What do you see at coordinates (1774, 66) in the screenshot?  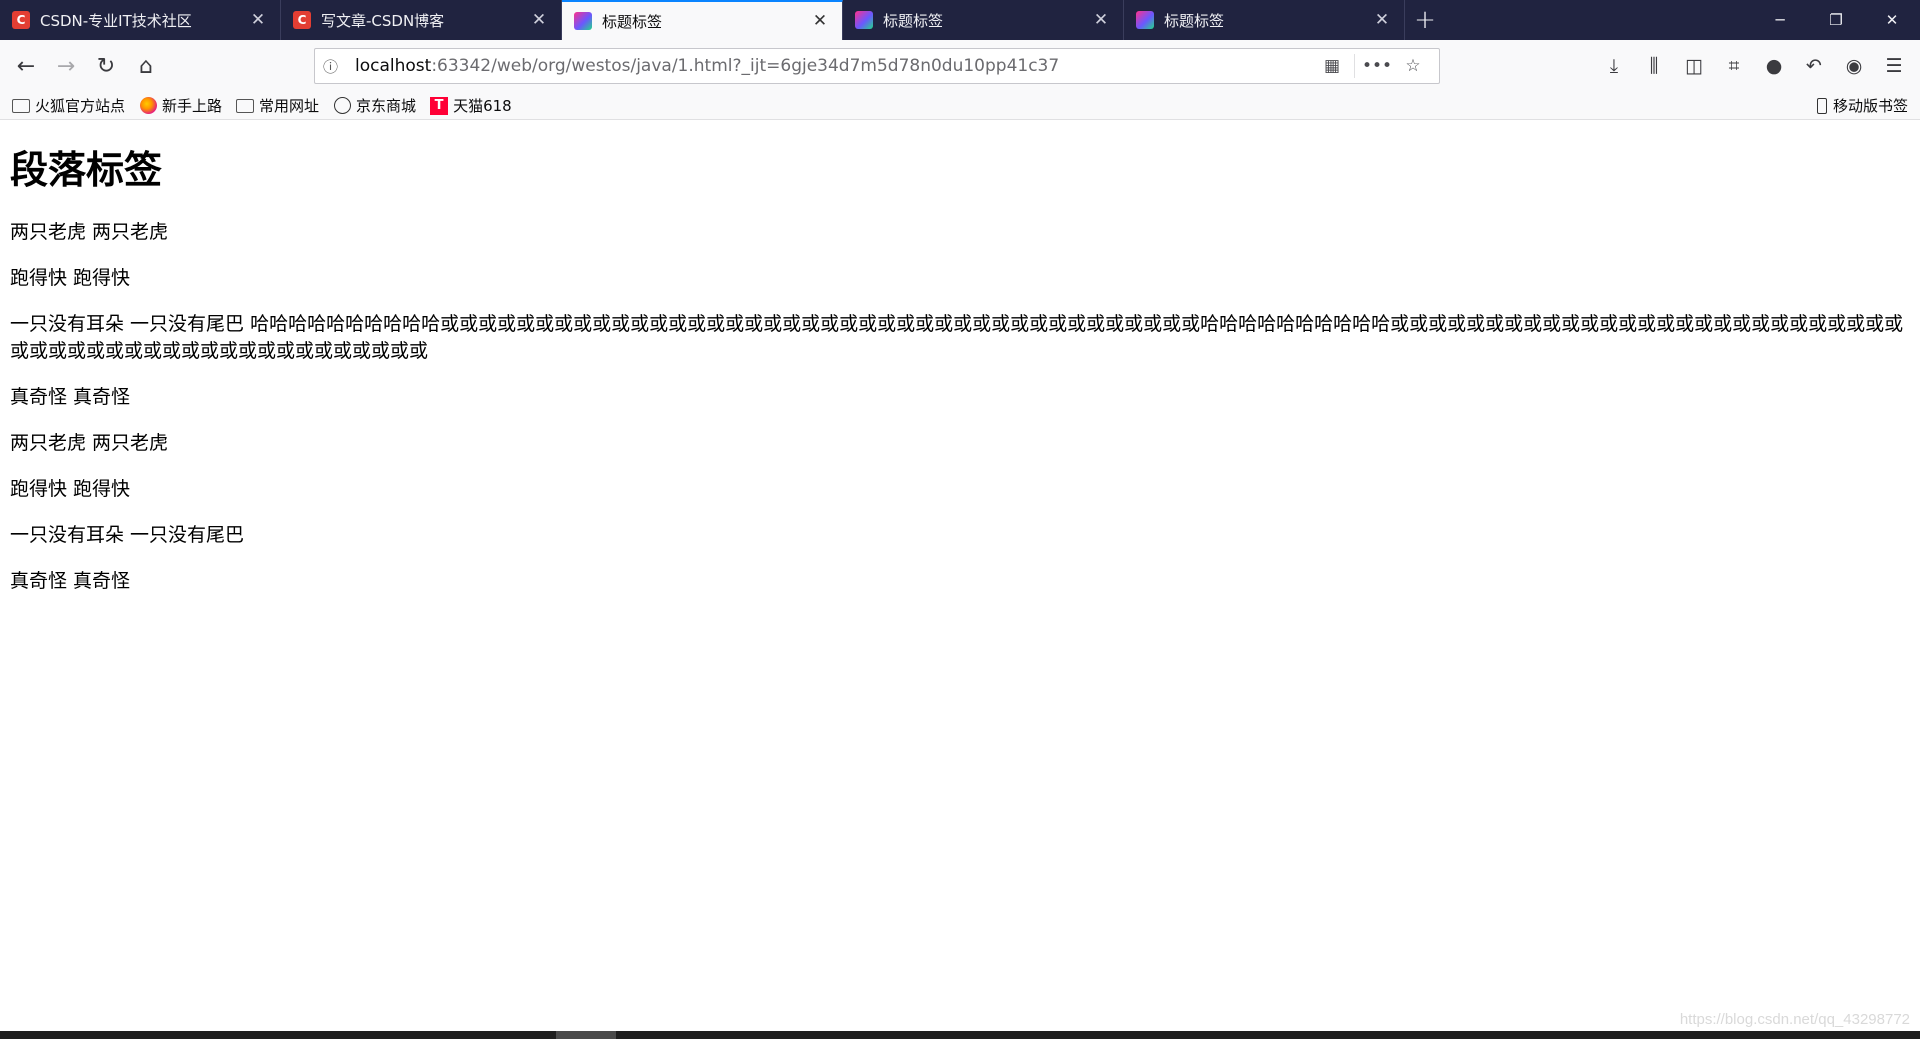 I see `chat-icon: ●` at bounding box center [1774, 66].